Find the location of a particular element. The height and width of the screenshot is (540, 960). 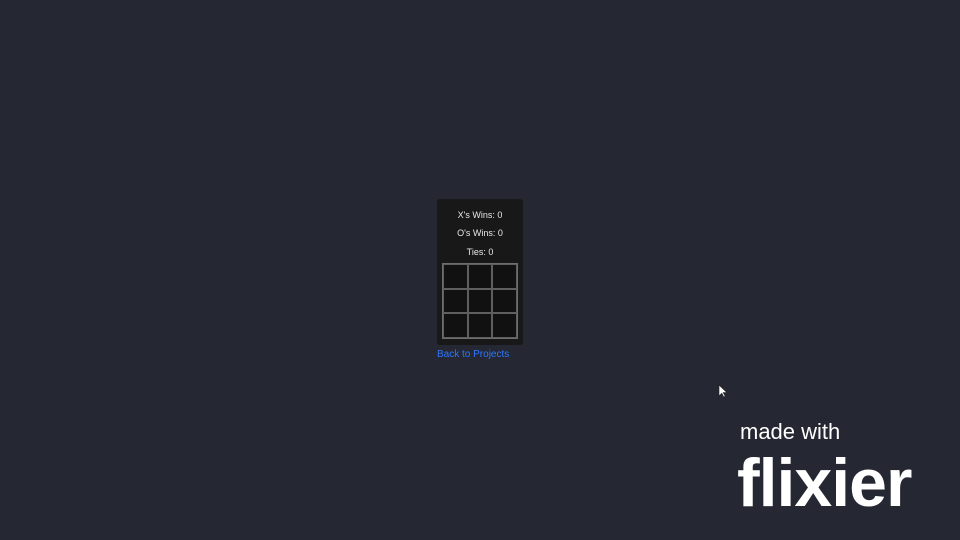

game-board is located at coordinates (480, 301).